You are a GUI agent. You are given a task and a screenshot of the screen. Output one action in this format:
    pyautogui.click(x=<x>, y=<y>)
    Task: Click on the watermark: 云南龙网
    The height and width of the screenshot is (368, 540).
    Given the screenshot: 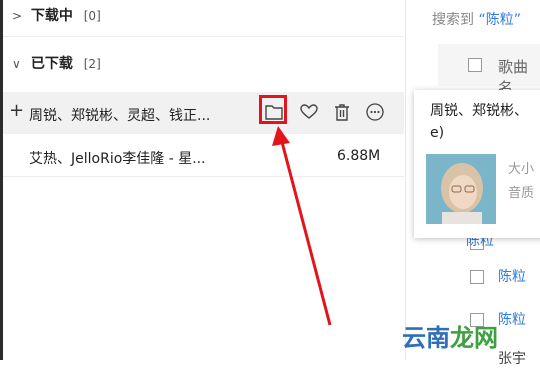 What is the action you would take?
    pyautogui.click(x=450, y=338)
    